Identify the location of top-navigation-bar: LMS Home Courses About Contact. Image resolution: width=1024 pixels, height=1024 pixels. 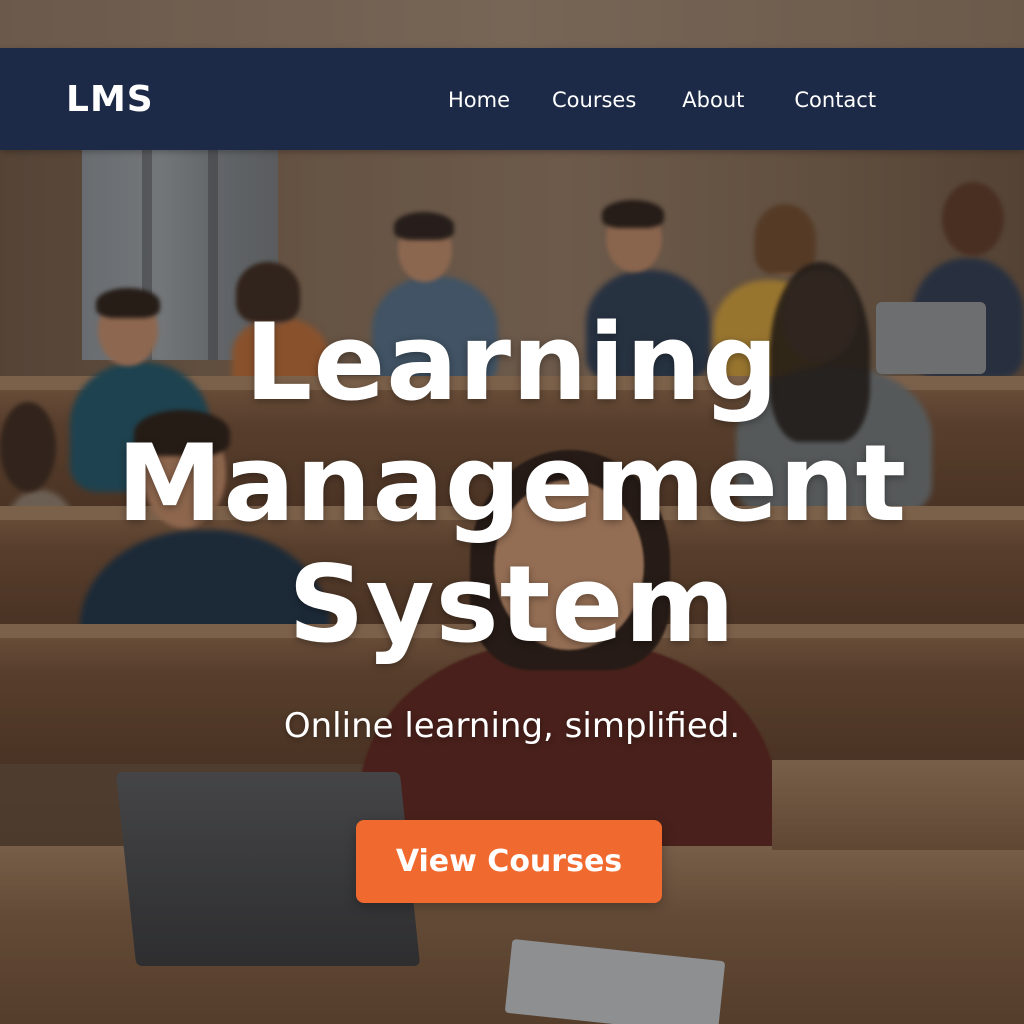
(512, 99).